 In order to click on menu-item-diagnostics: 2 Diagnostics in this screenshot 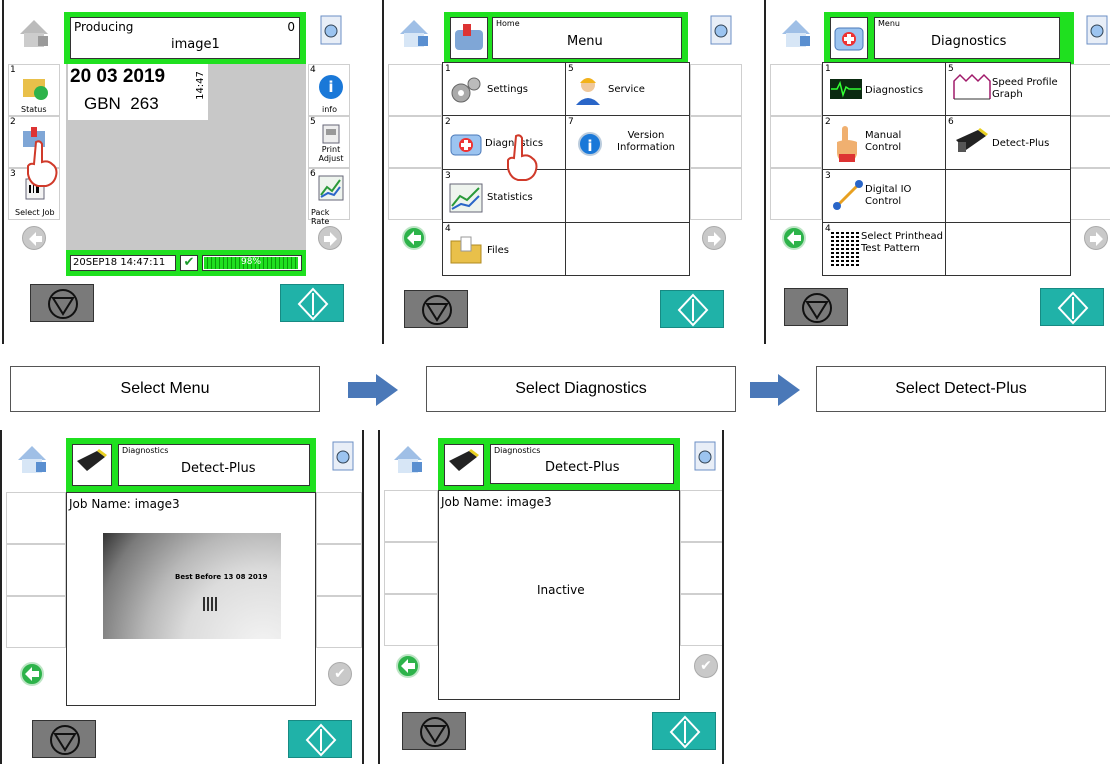, I will do `click(504, 142)`.